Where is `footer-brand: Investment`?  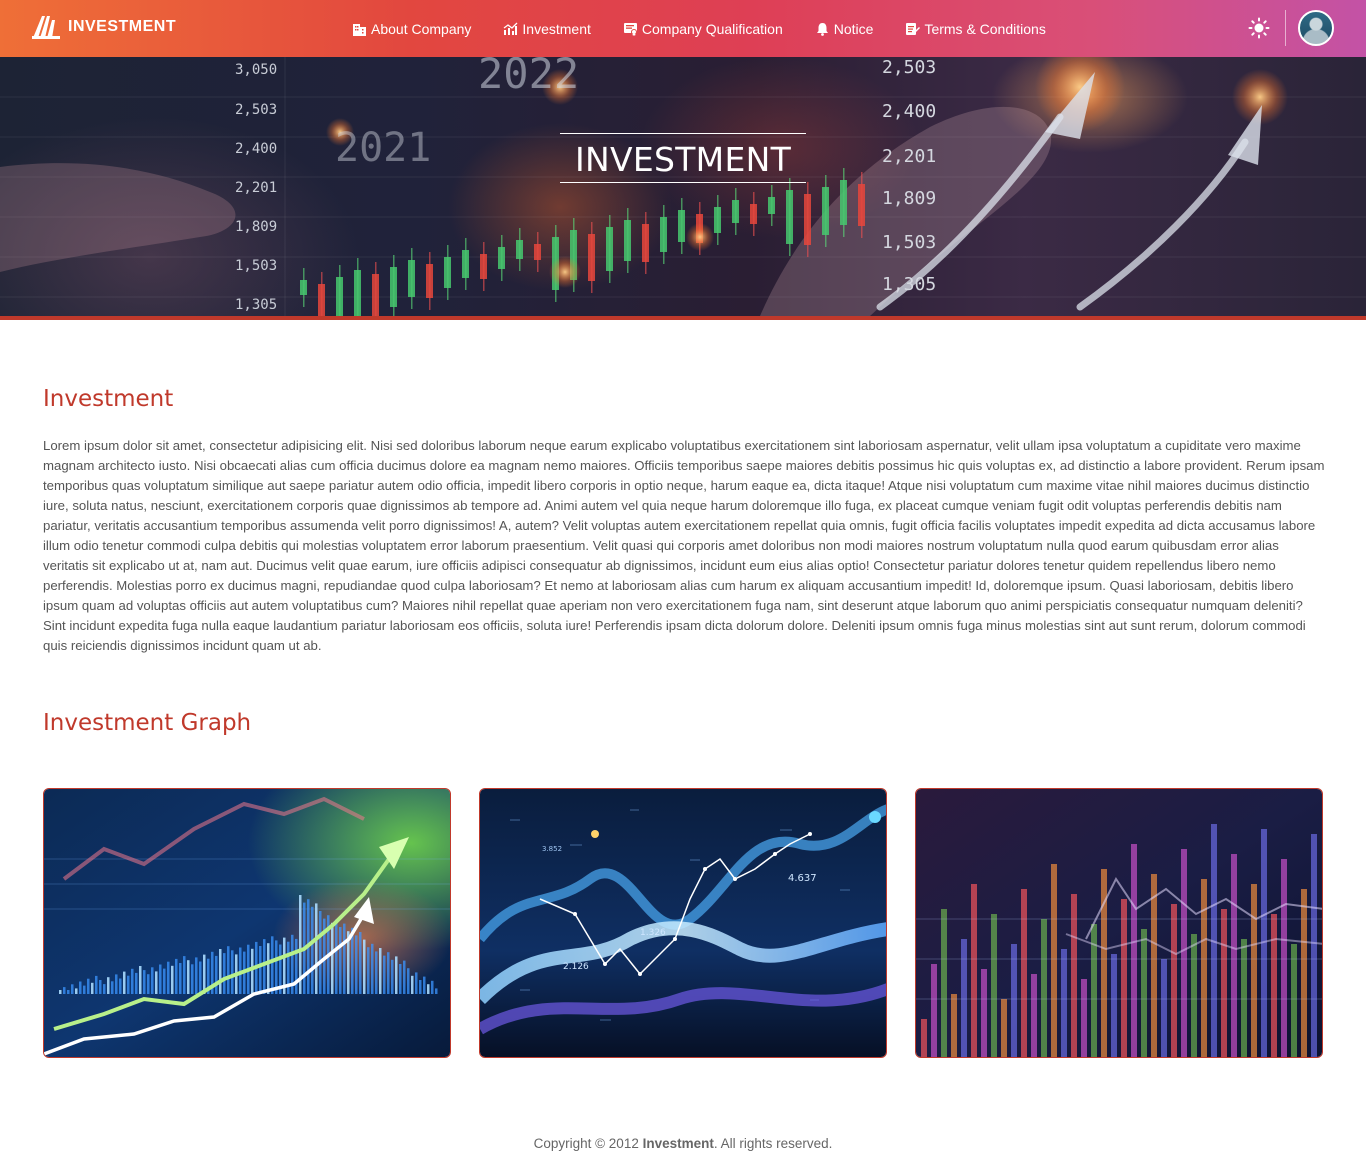
footer-brand: Investment is located at coordinates (678, 1143).